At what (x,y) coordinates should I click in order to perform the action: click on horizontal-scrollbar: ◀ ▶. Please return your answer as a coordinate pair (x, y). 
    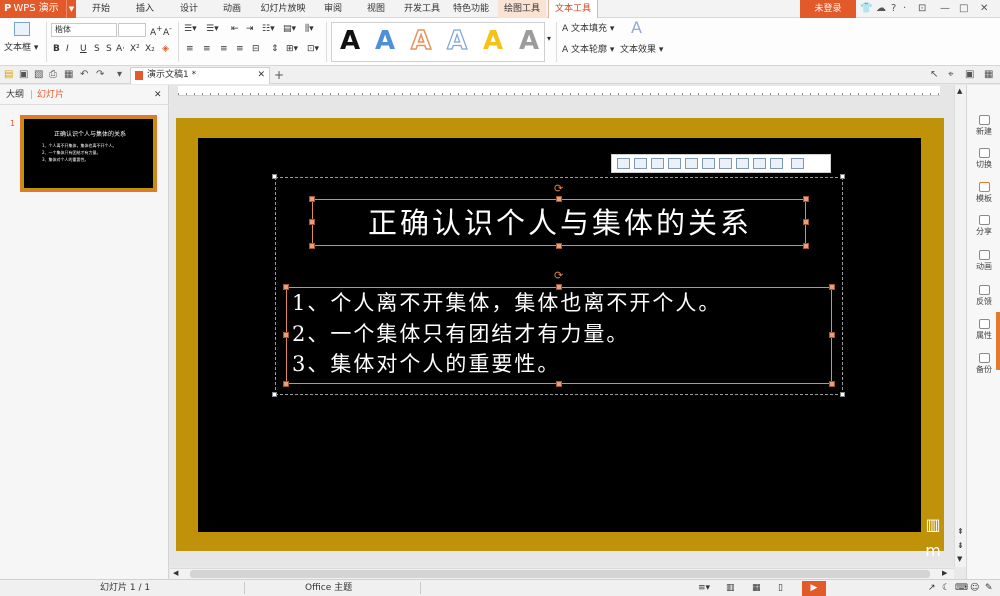
    Looking at the image, I should click on (562, 573).